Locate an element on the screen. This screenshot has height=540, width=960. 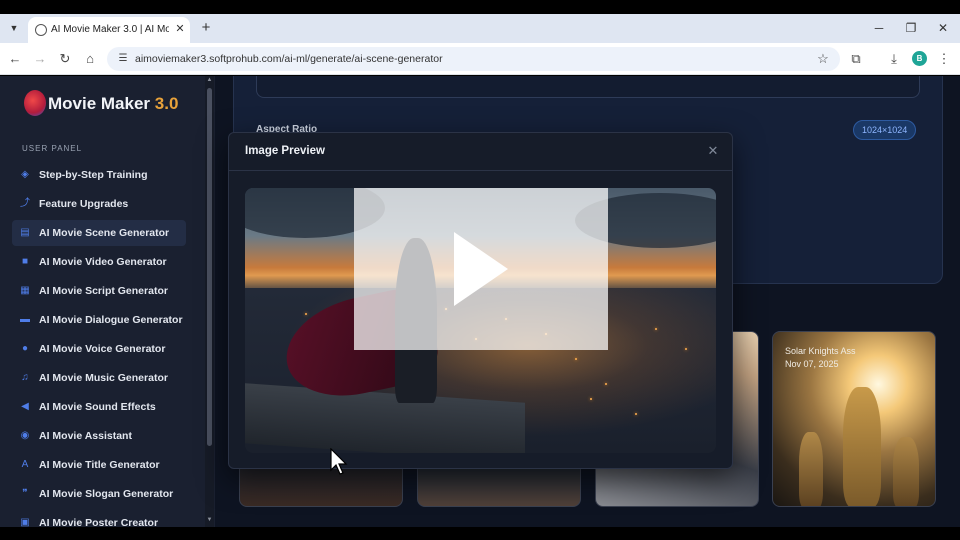
panel-section-label: USER PANEL is located at coordinates (52, 148).